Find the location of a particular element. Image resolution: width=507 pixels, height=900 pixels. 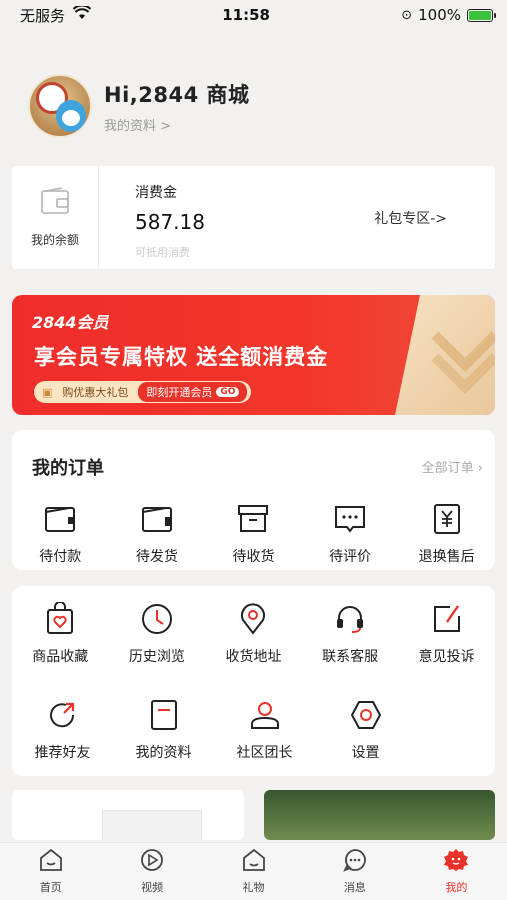

vip-cta-button: 即刻开通会员 GO is located at coordinates (193, 392).